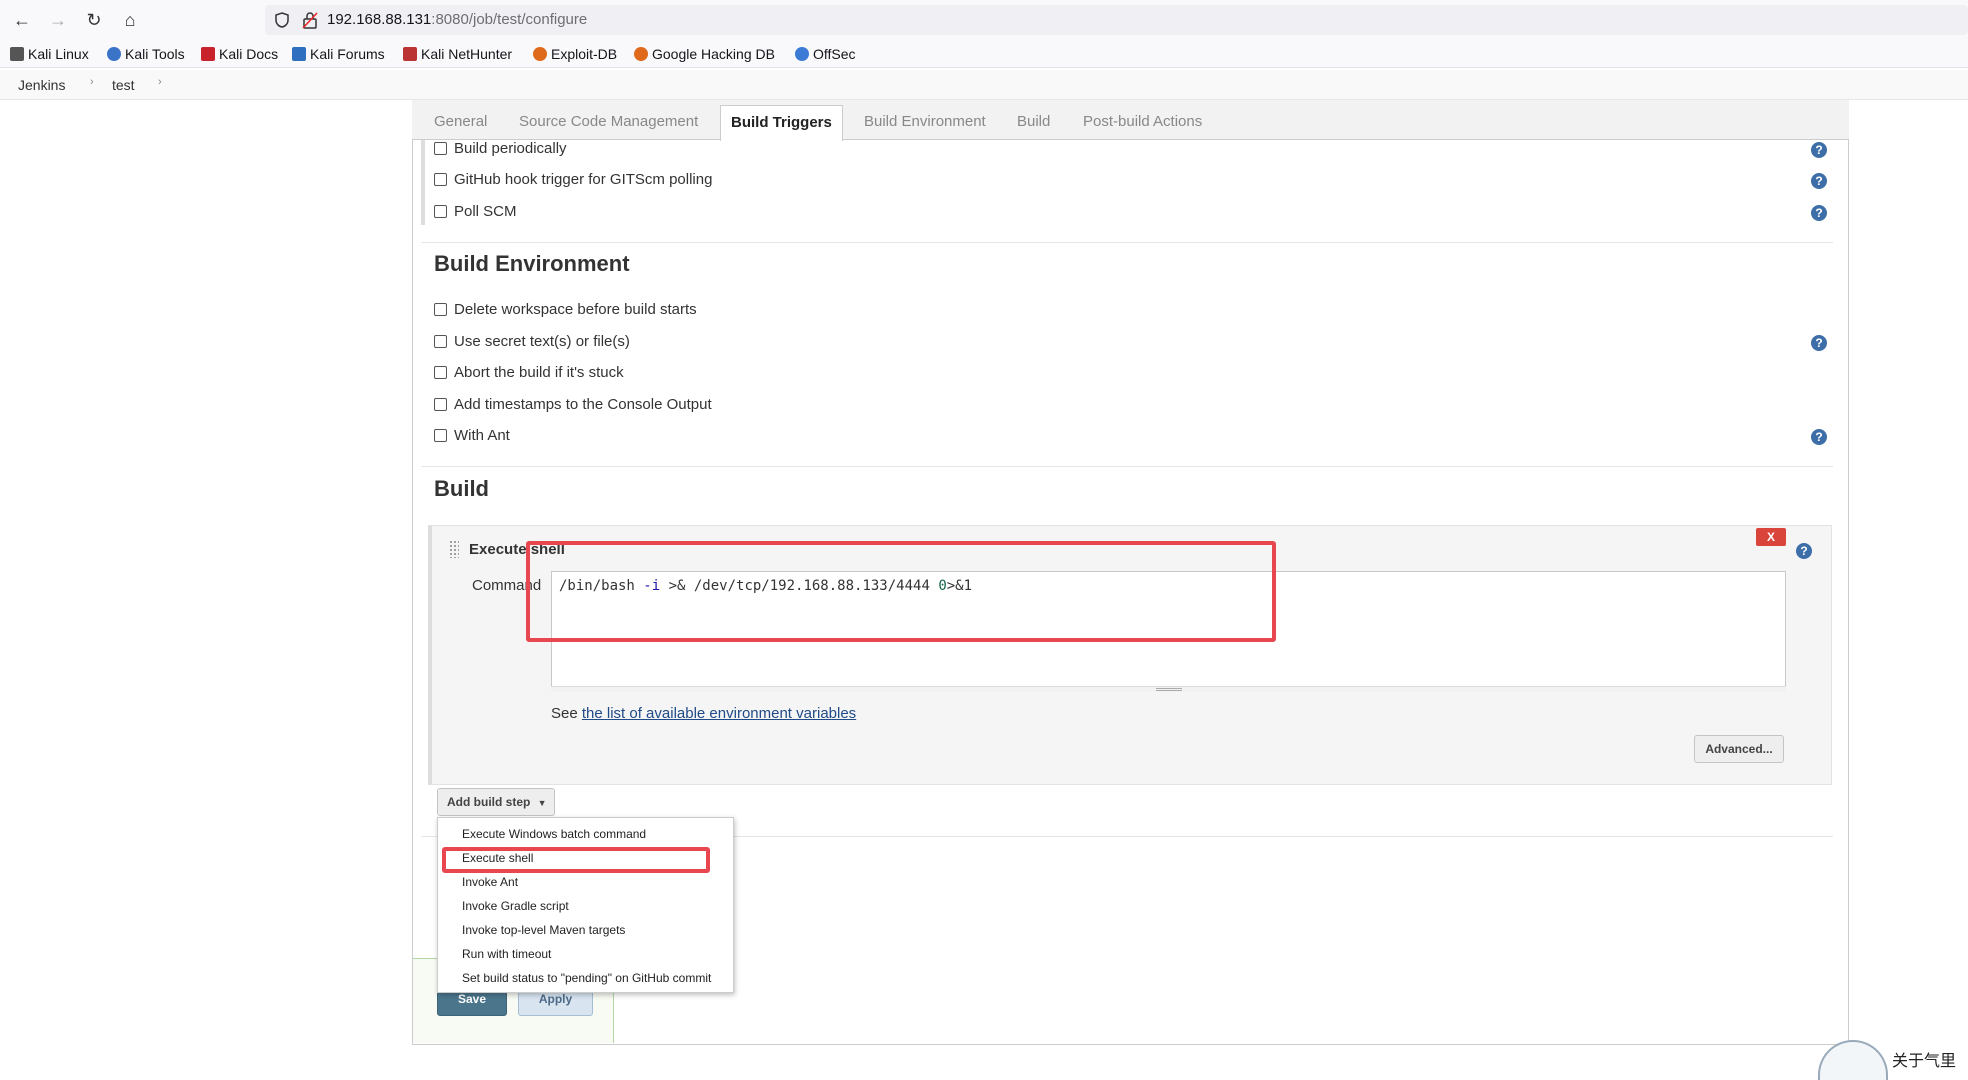 Image resolution: width=1968 pixels, height=1080 pixels. What do you see at coordinates (457, 19) in the screenshot?
I see `url-text: 192.168.88.131:8080/job/test/configure` at bounding box center [457, 19].